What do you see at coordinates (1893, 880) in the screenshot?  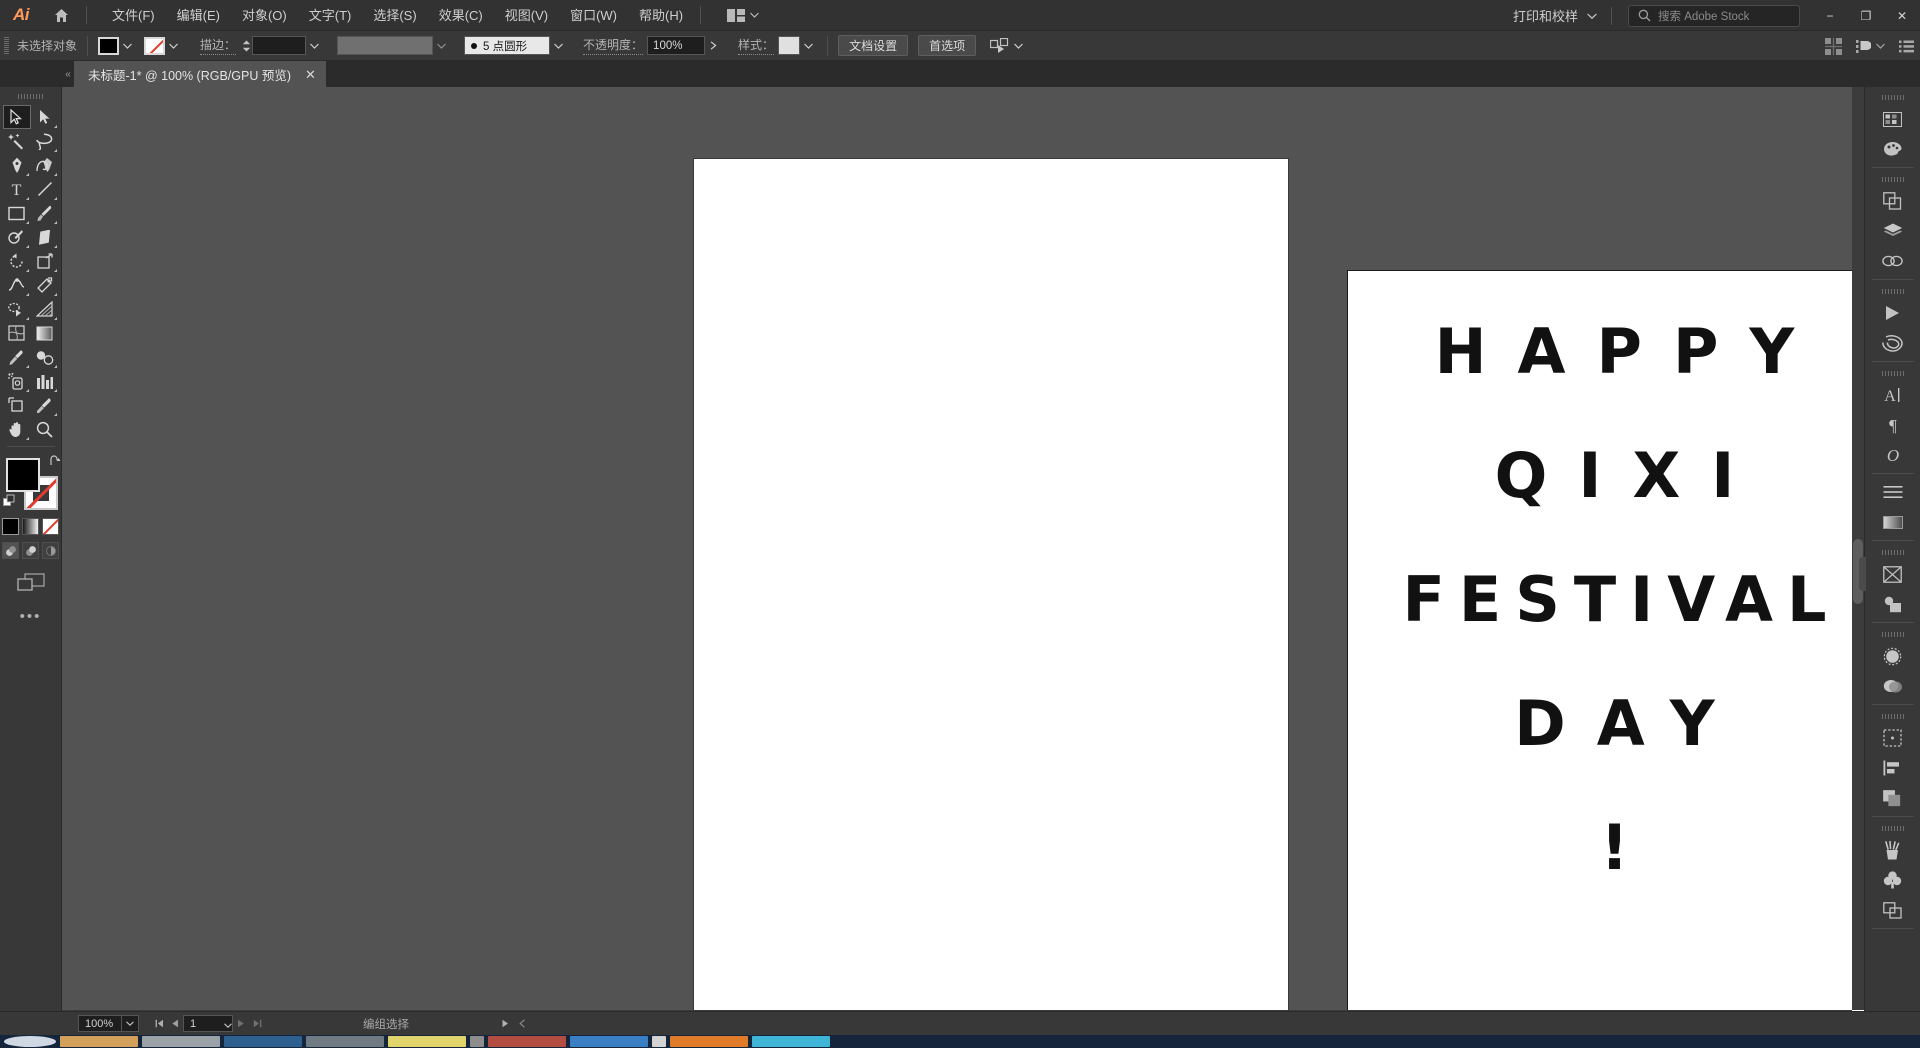 I see `symbols-library-icon` at bounding box center [1893, 880].